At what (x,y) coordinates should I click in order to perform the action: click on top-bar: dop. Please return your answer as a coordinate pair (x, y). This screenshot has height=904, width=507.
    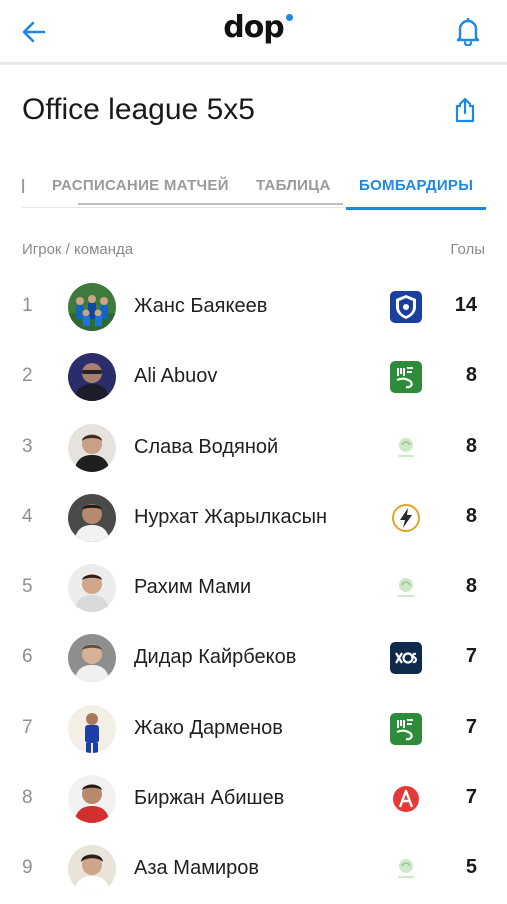
    Looking at the image, I should click on (253, 32).